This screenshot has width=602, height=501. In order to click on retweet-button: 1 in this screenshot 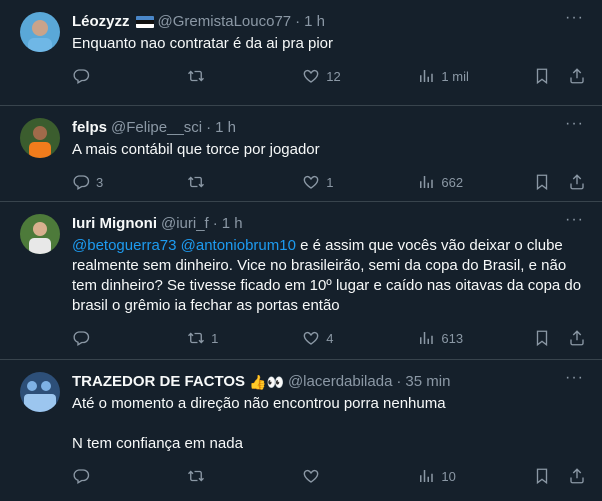, I will do `click(244, 338)`.